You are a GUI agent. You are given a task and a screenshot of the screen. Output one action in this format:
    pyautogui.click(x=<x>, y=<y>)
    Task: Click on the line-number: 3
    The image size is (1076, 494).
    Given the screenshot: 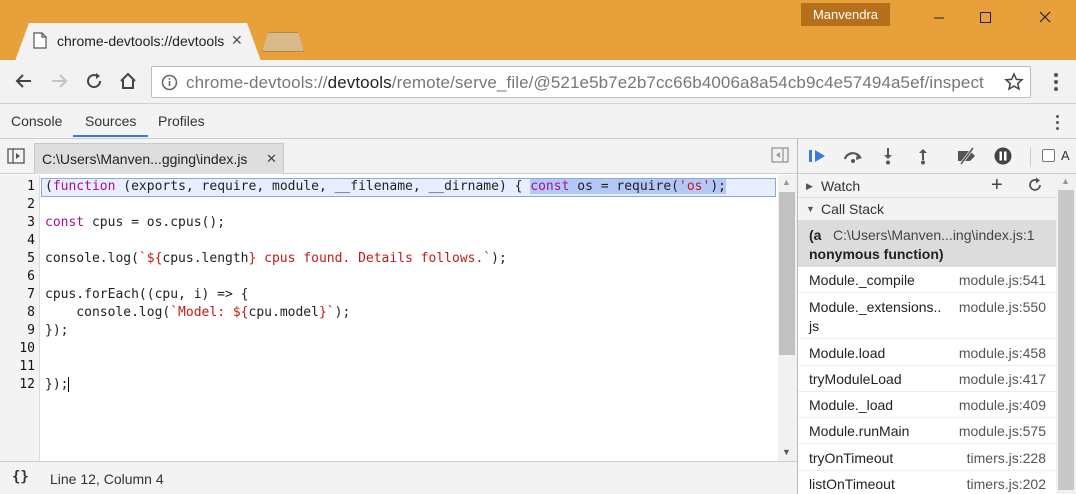 What is the action you would take?
    pyautogui.click(x=31, y=222)
    